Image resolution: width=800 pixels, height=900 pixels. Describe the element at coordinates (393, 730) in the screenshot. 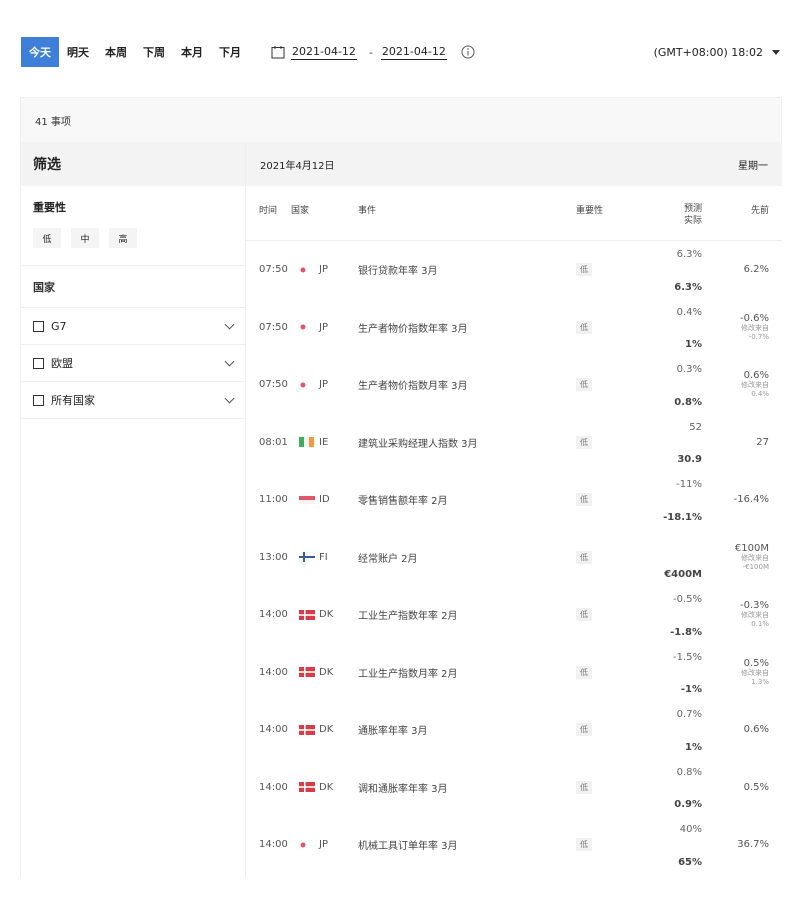

I see `event-name: 通胀率年率 3月` at that location.